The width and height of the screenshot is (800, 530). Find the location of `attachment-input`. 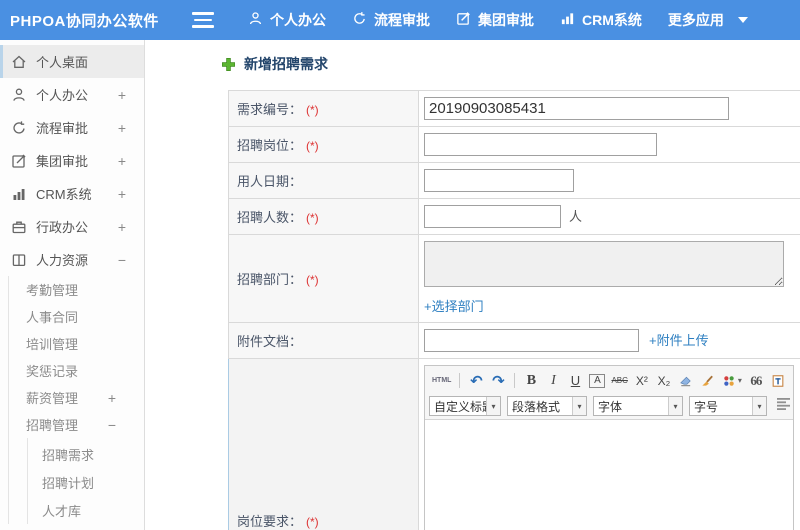

attachment-input is located at coordinates (531, 340).